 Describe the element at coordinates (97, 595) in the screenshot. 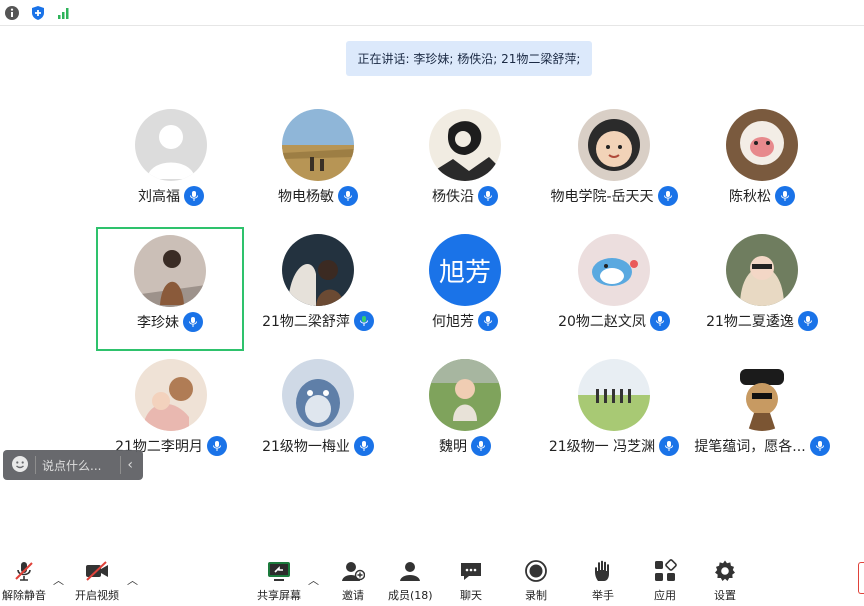

I see `start-video-label: 开启视频` at that location.